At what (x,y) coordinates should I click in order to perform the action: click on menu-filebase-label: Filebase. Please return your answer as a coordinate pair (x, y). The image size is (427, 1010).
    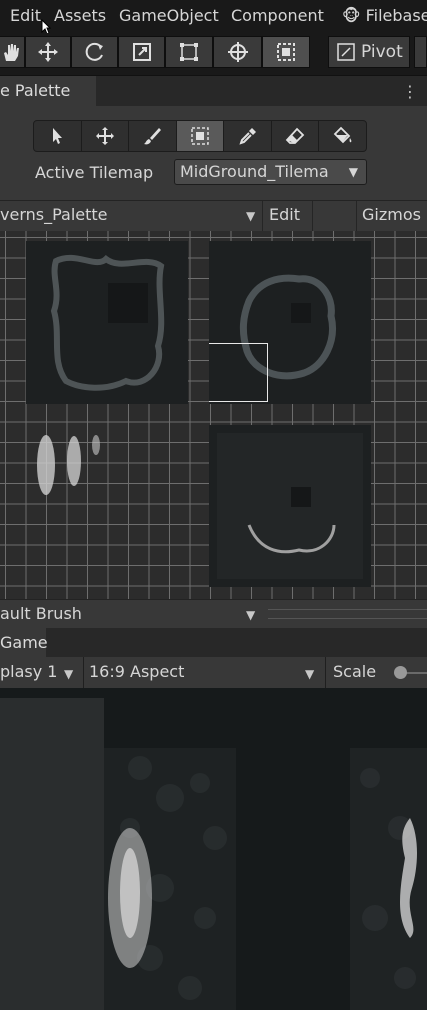
    Looking at the image, I should click on (396, 15).